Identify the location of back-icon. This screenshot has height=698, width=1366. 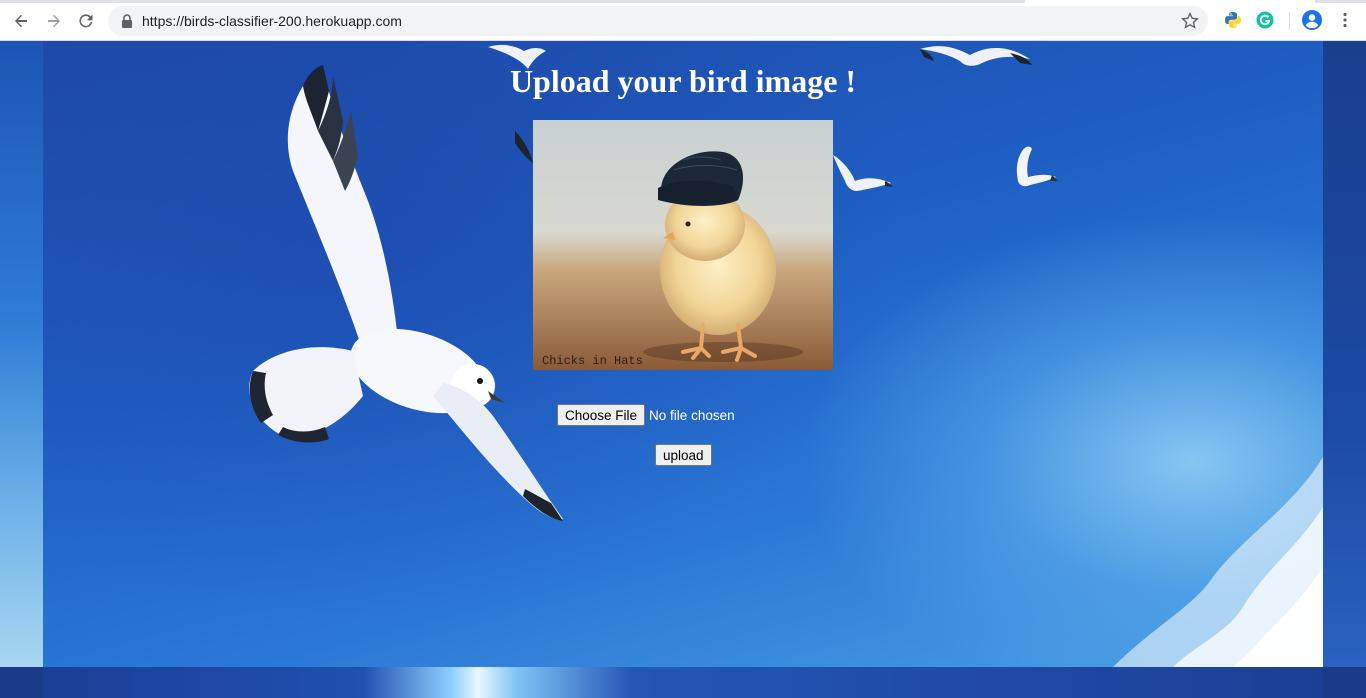
(21, 21).